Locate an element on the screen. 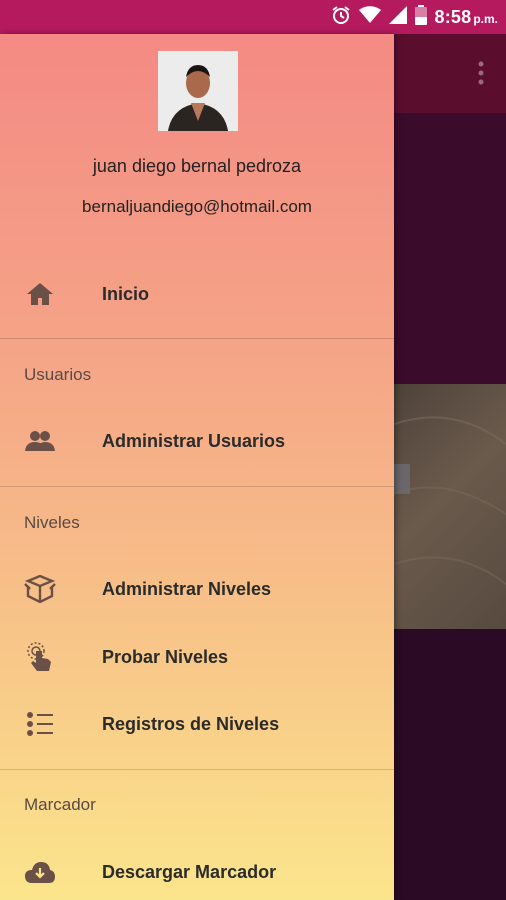 The height and width of the screenshot is (900, 506). menu-item-label: Probar Niveles is located at coordinates (165, 656).